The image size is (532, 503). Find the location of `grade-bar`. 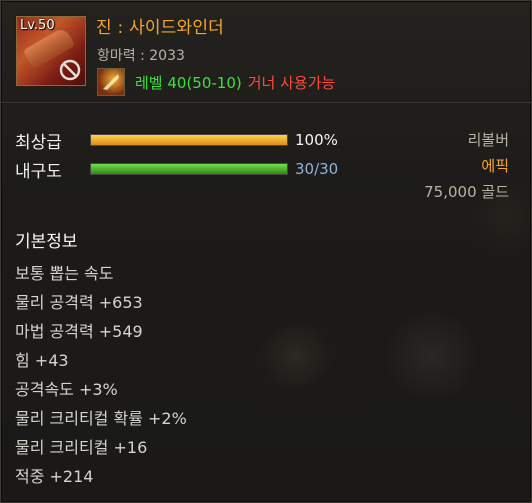

grade-bar is located at coordinates (189, 140).